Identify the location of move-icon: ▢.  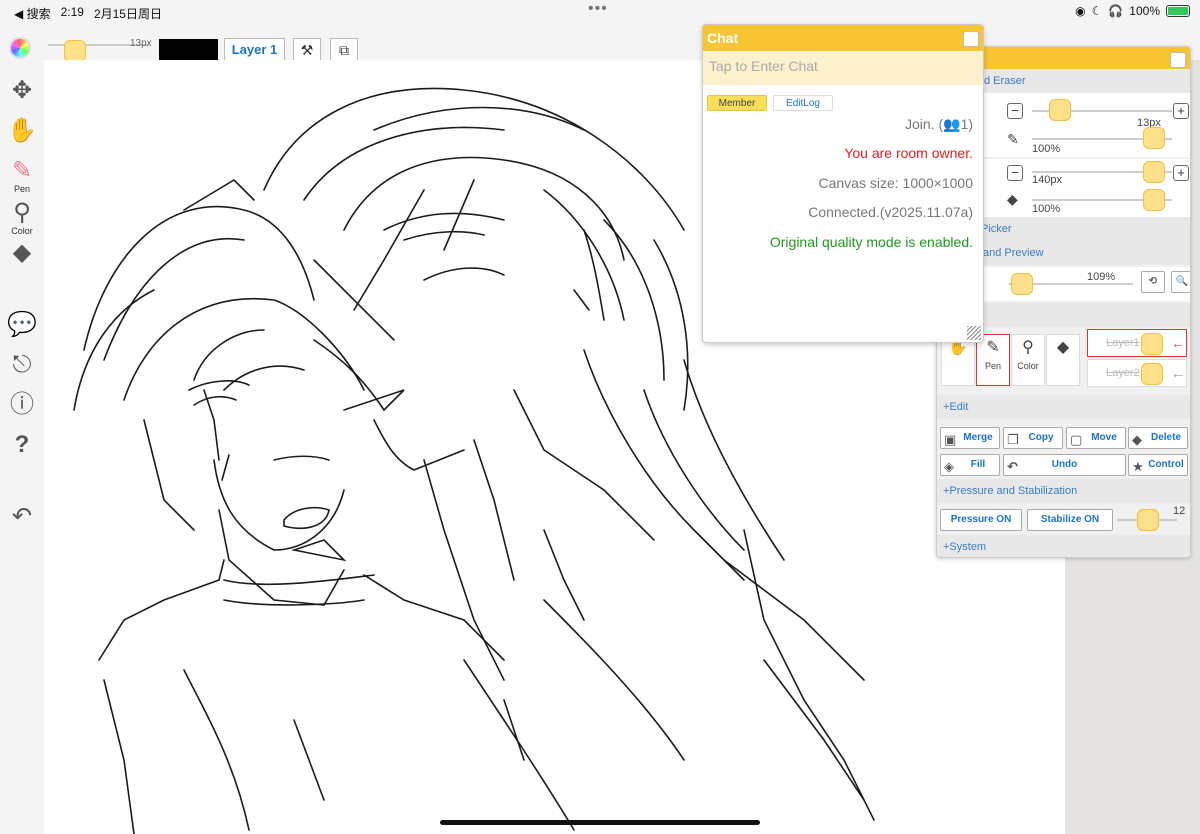
(1076, 439).